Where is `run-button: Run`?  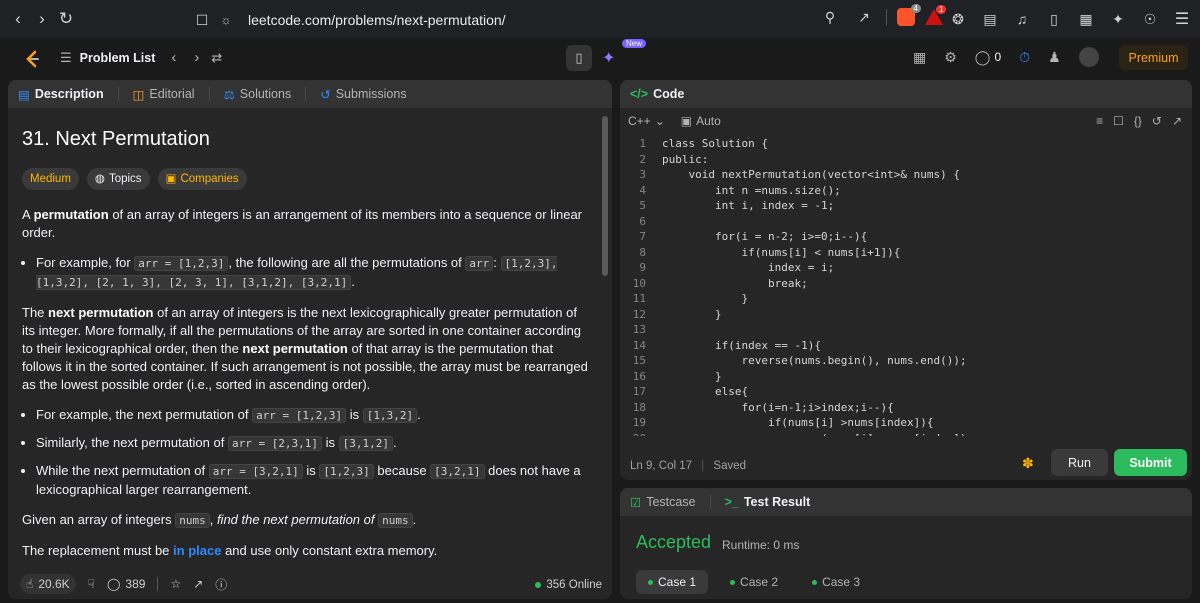 run-button: Run is located at coordinates (1079, 462).